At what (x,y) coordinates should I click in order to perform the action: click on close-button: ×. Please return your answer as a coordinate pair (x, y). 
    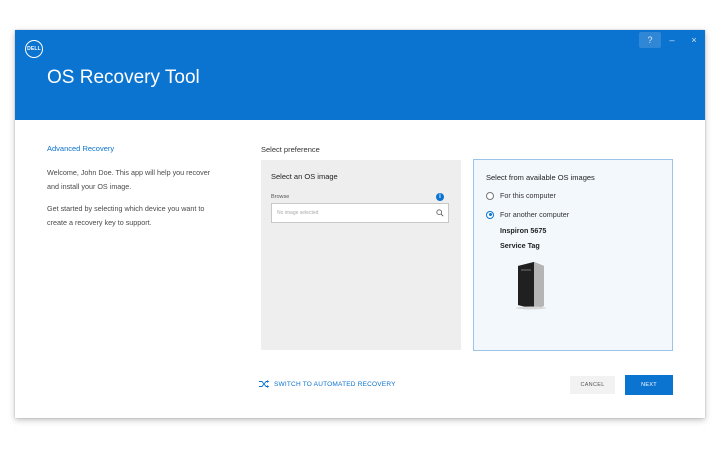
    Looking at the image, I should click on (694, 40).